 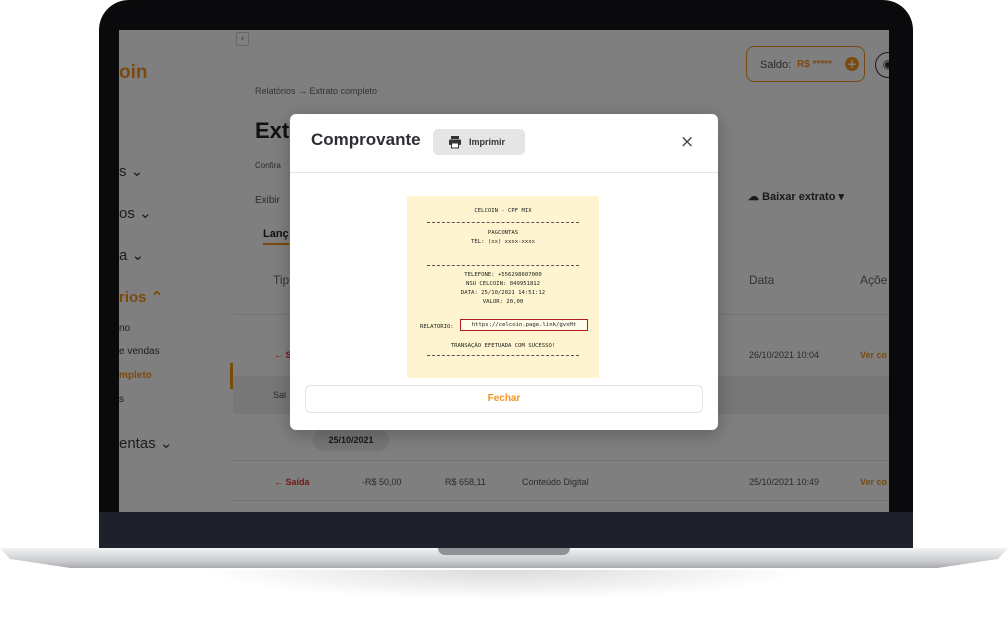 What do you see at coordinates (504, 585) in the screenshot?
I see `laptop-shadow` at bounding box center [504, 585].